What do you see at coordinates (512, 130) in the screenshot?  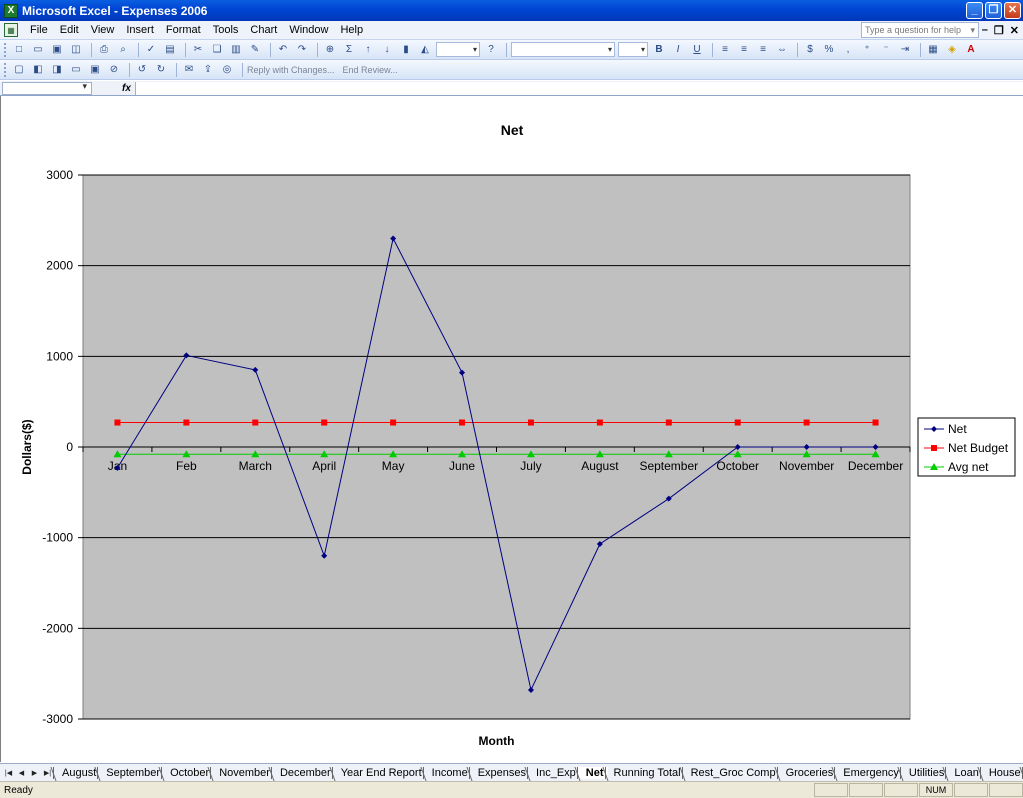 I see `chart-title: Net` at bounding box center [512, 130].